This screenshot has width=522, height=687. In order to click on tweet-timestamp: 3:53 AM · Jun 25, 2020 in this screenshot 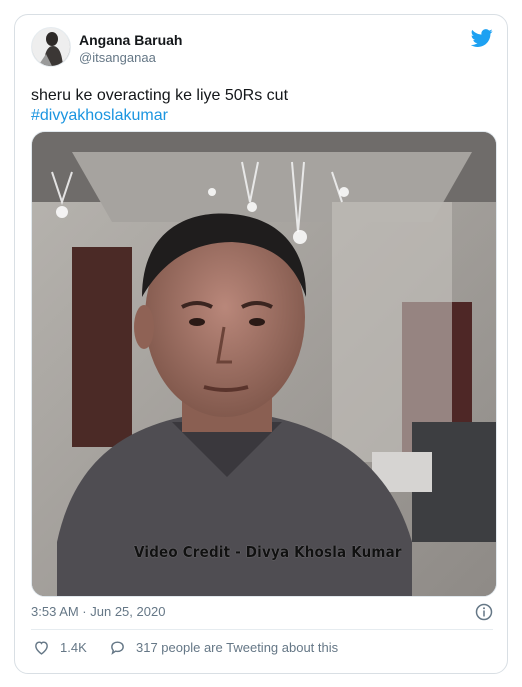, I will do `click(98, 611)`.